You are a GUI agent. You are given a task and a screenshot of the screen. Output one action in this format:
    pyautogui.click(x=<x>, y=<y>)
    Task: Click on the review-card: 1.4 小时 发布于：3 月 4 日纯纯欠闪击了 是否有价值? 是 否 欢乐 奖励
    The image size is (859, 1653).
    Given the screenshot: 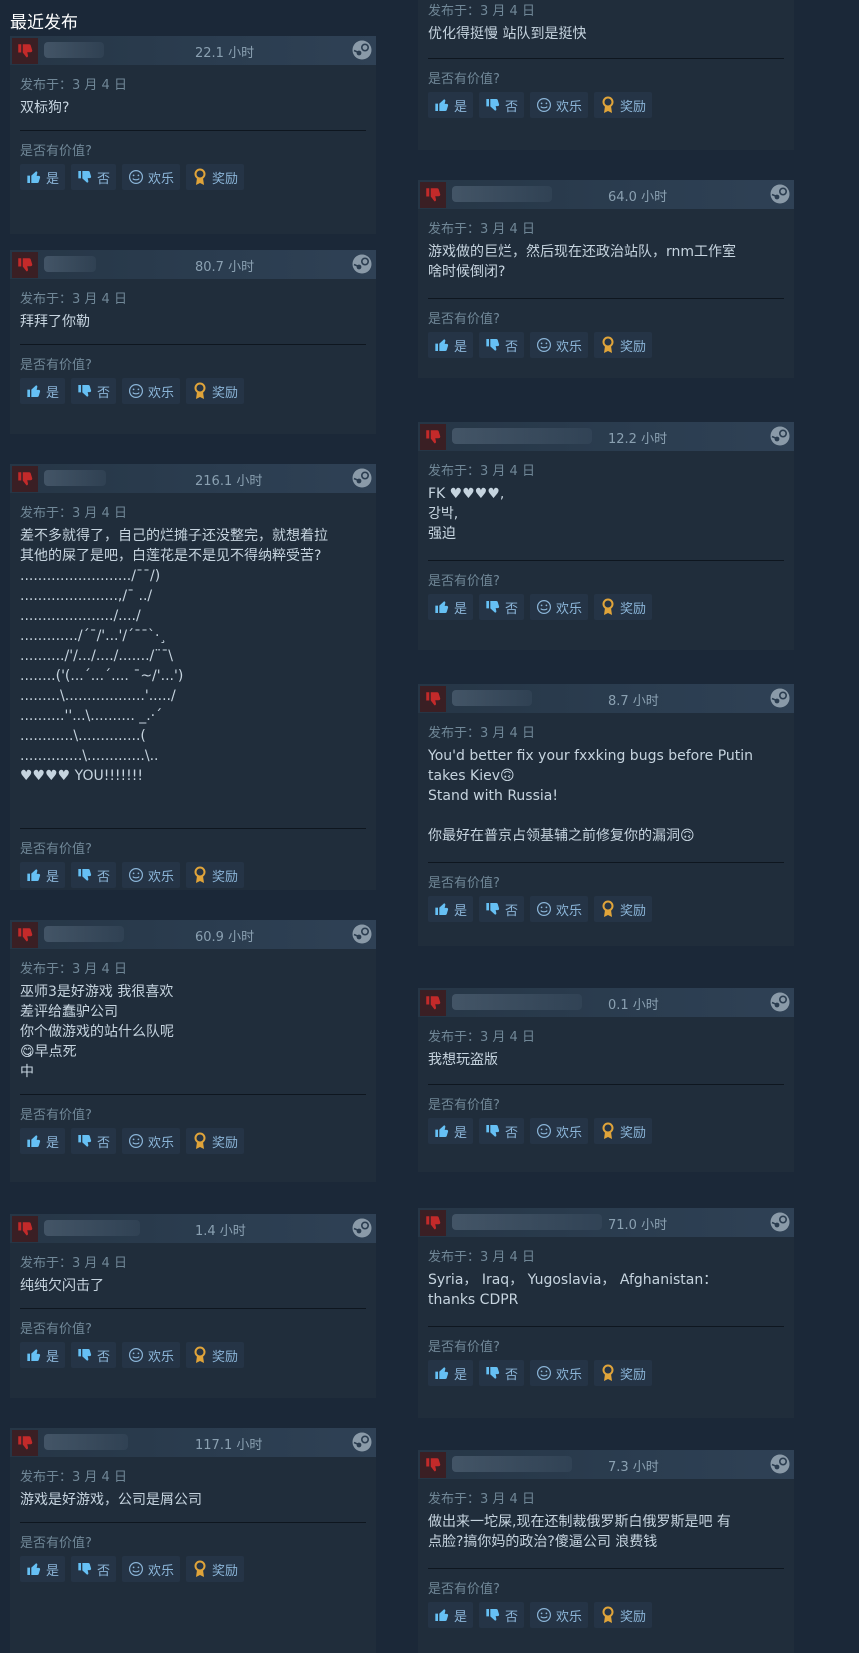 What is the action you would take?
    pyautogui.click(x=193, y=1306)
    